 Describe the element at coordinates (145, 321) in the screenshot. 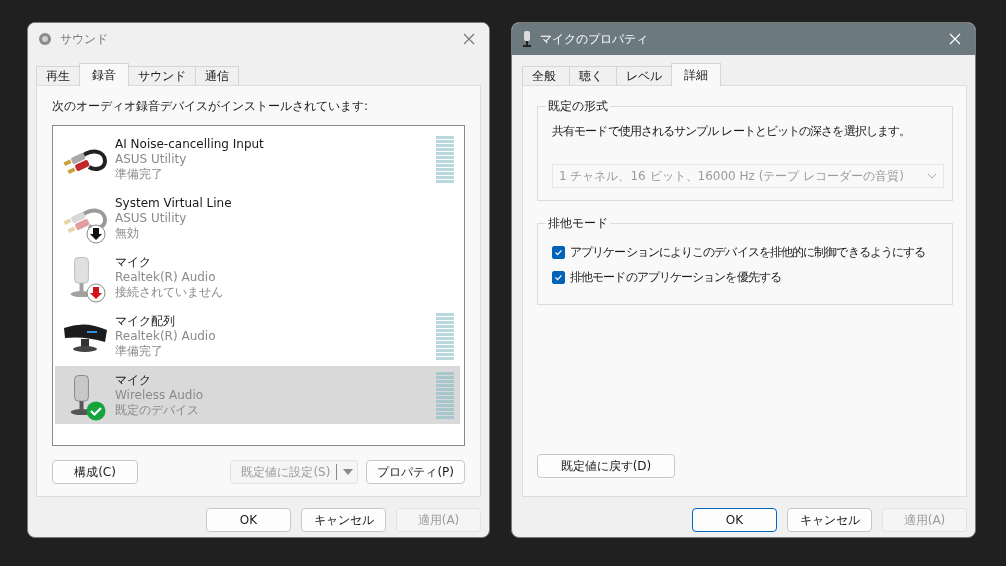

I see `device-name: マイク配列` at that location.